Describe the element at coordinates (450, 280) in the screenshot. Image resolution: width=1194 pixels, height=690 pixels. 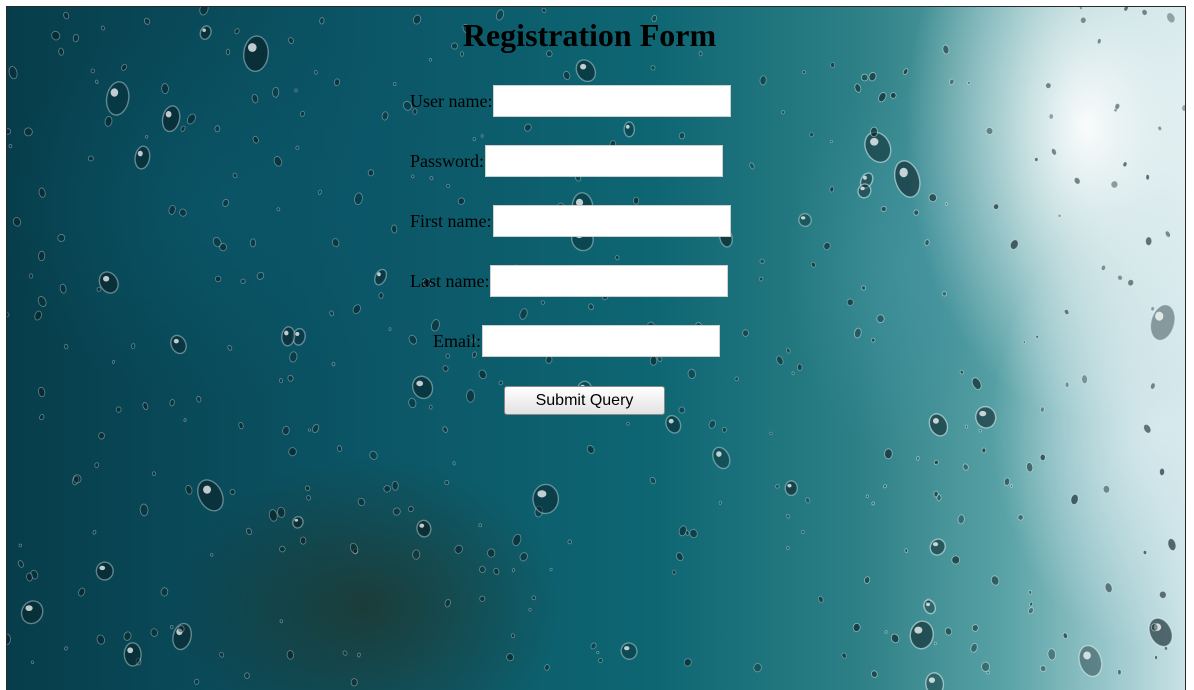
I see `last-name-label: Last name:` at that location.